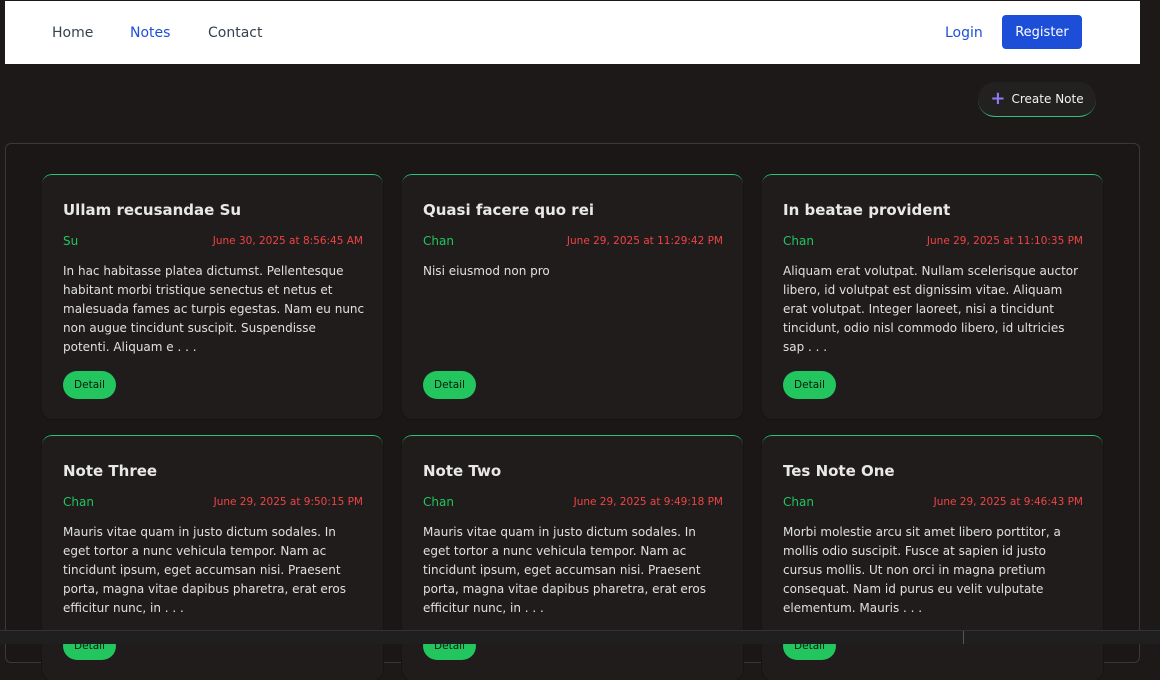  I want to click on note-body: Nisi eiusmod non pro, so click(486, 271).